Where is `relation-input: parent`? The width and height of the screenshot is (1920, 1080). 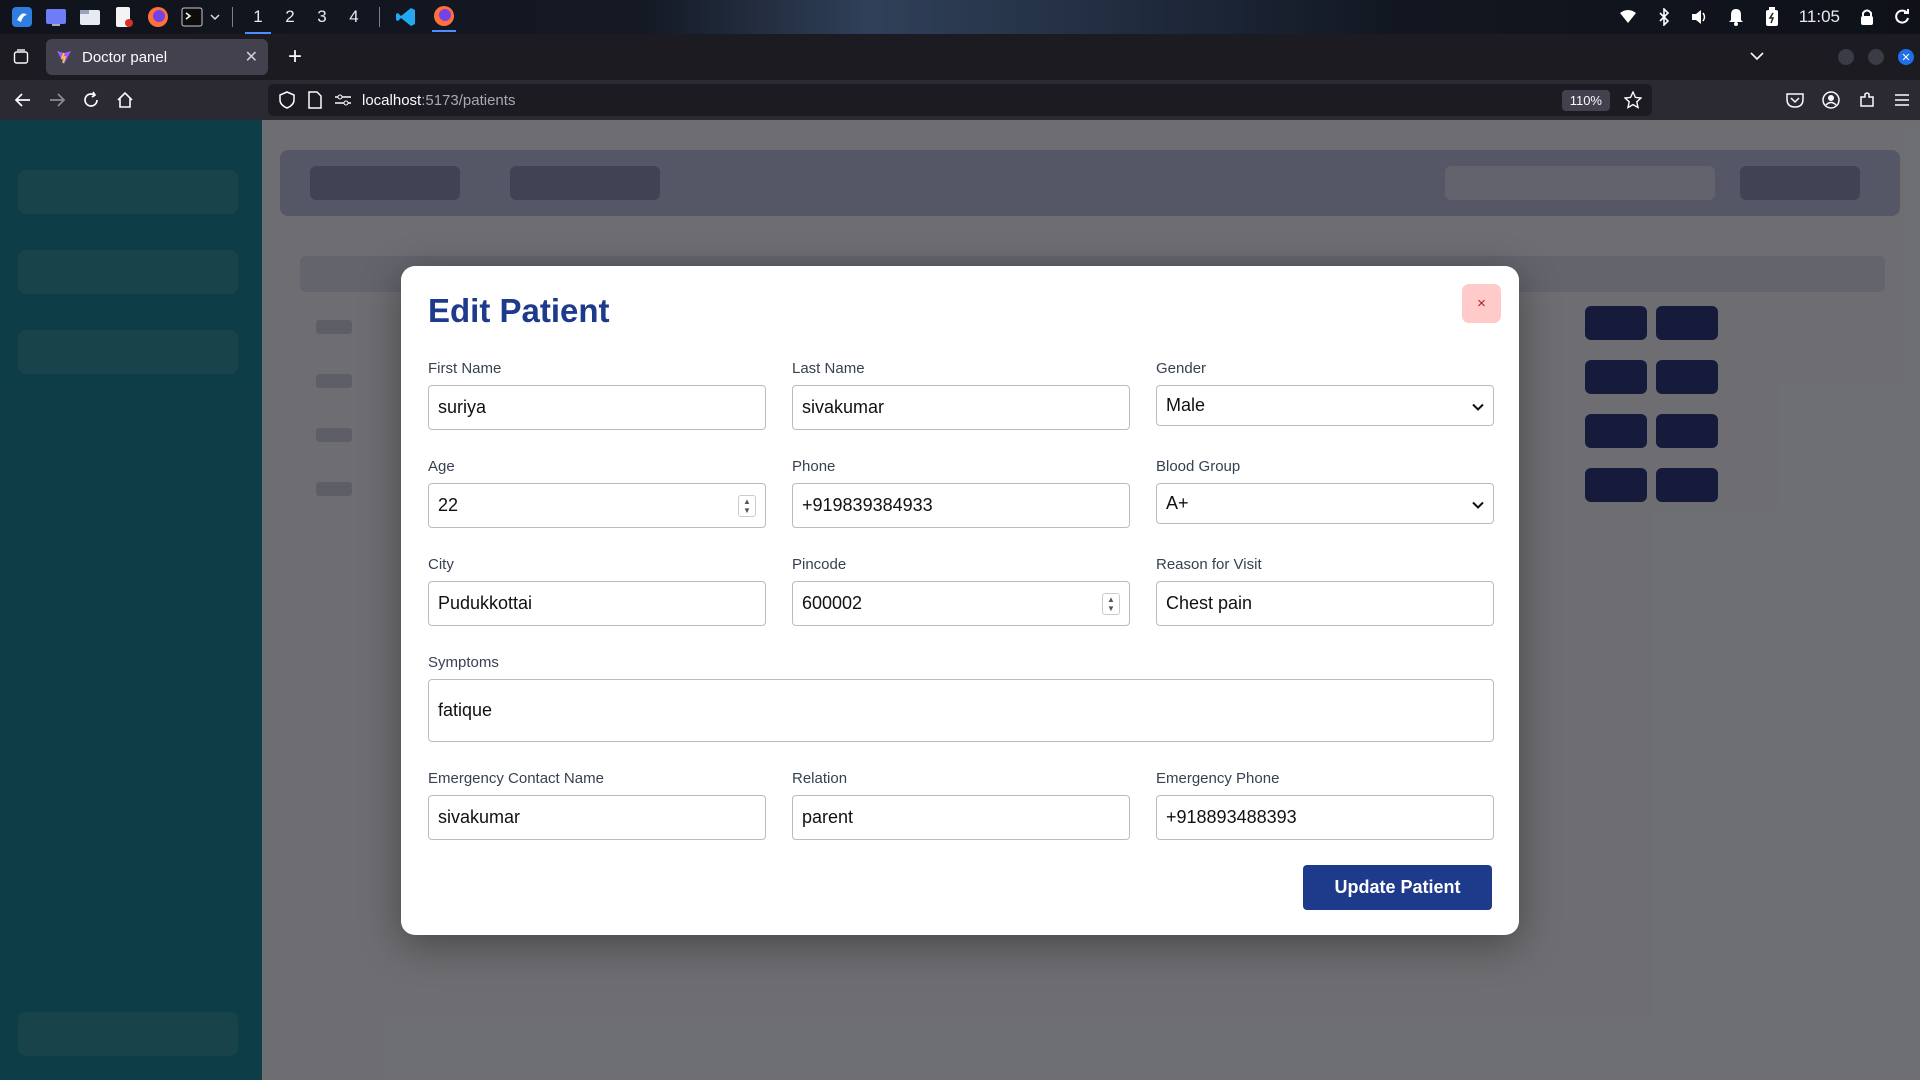
relation-input: parent is located at coordinates (961, 817).